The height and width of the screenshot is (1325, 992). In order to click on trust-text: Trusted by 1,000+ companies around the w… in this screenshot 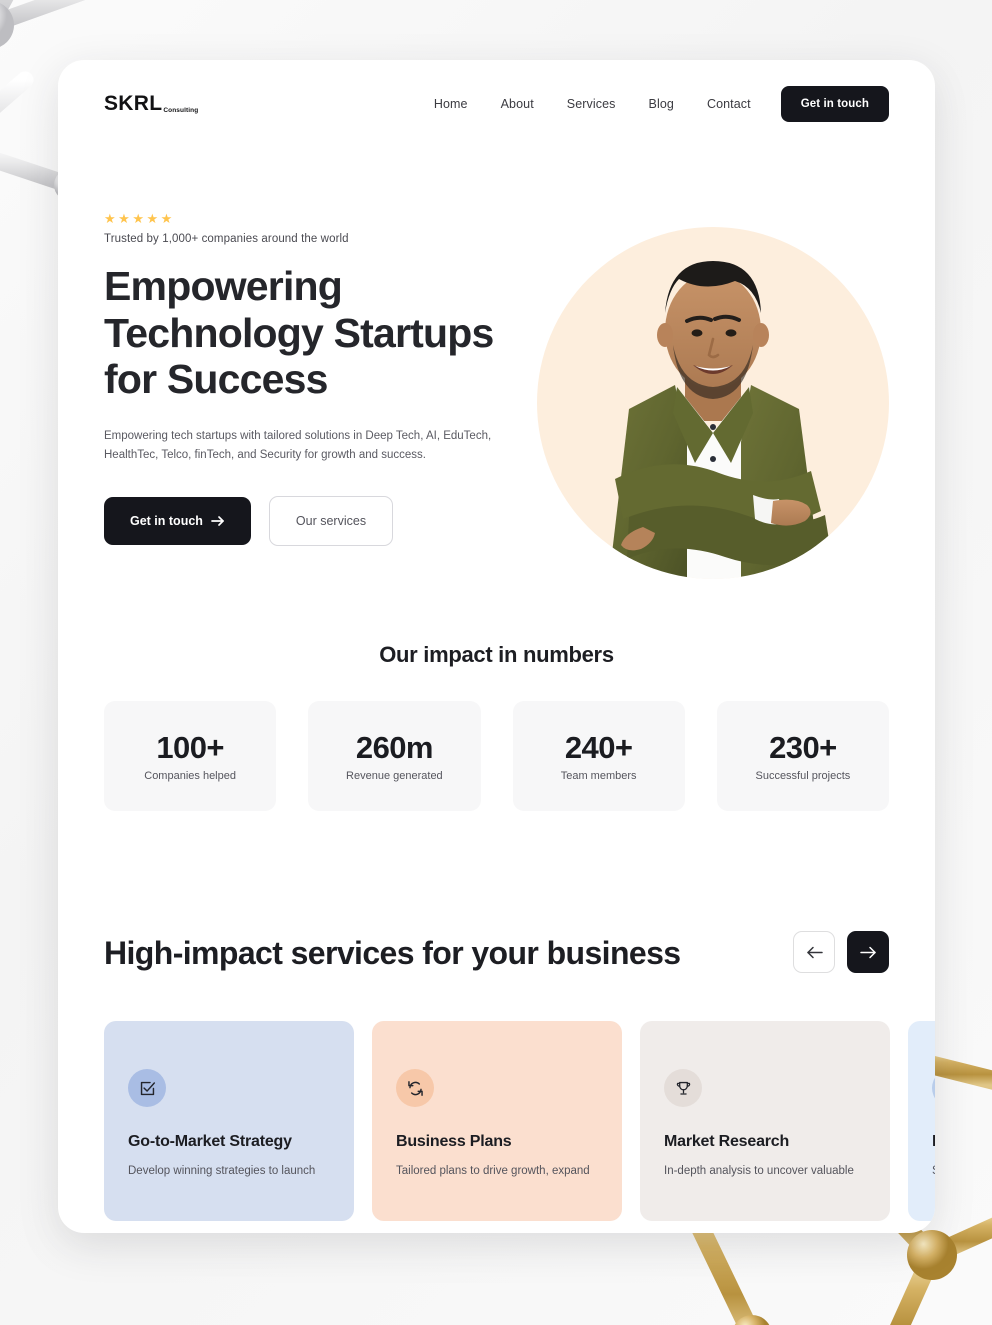, I will do `click(226, 239)`.